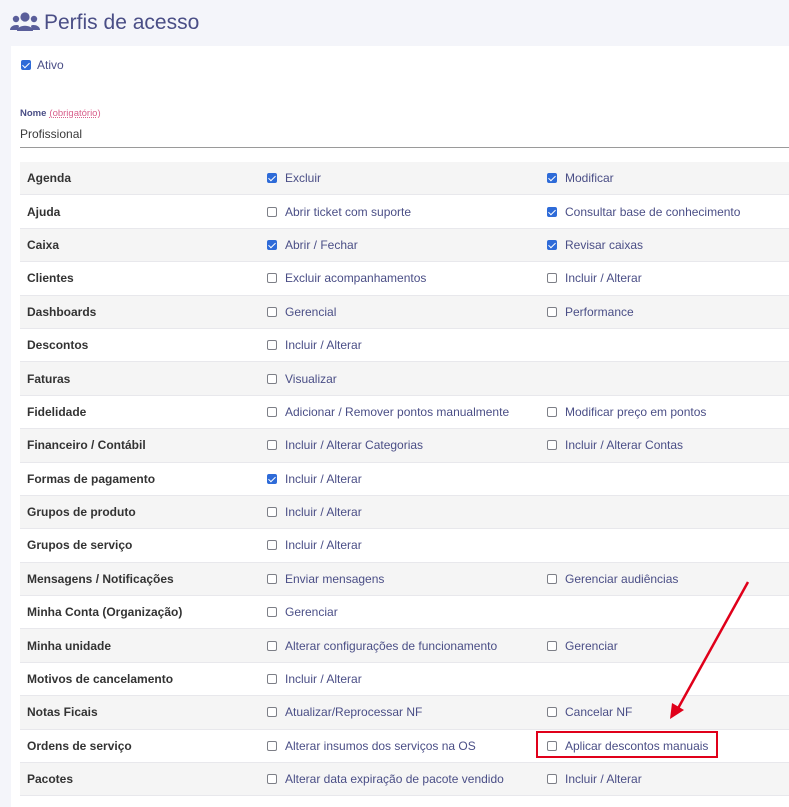  I want to click on ativo-toggle: Ativo, so click(42, 65).